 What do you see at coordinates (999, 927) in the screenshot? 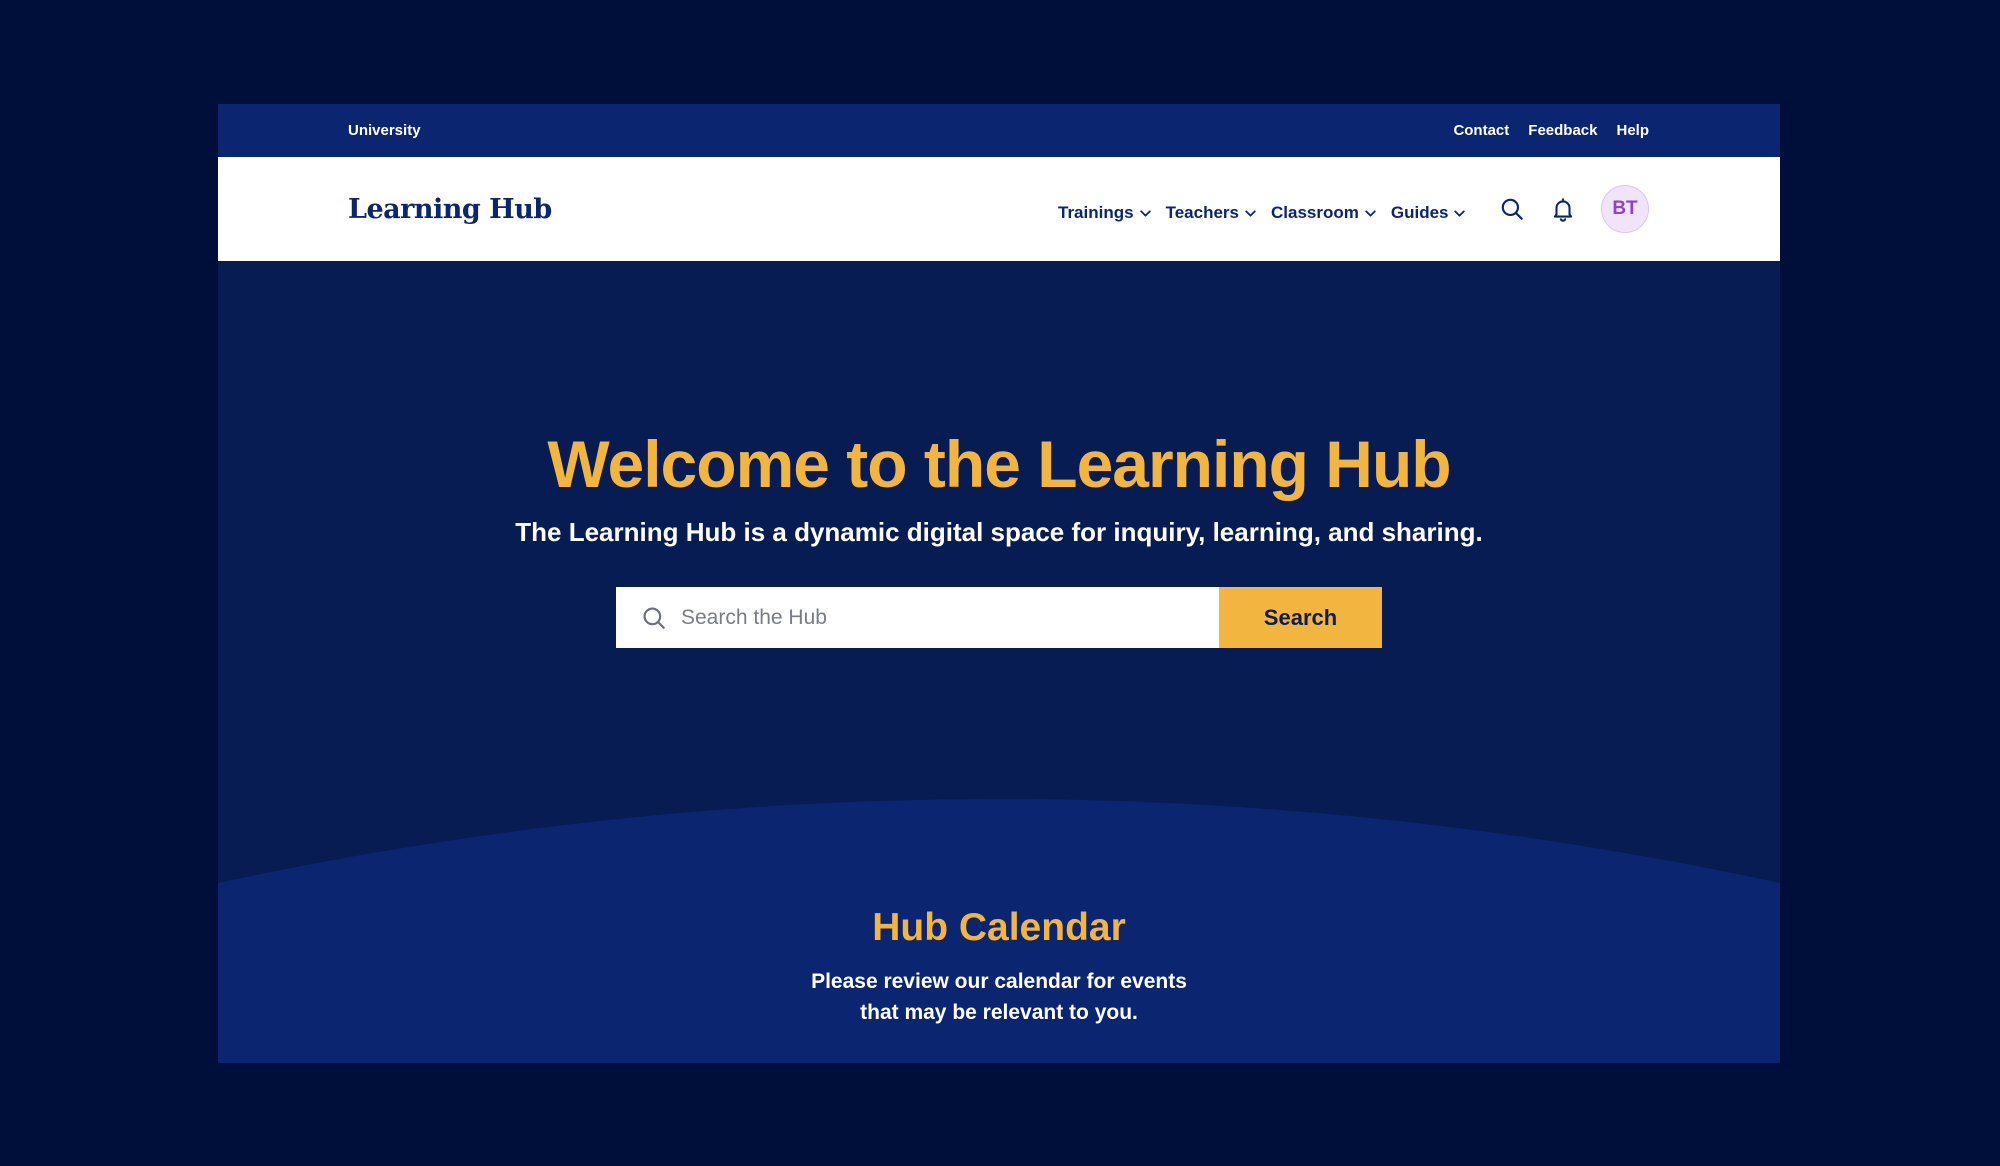
I see `calendar-title: Hub Calendar` at bounding box center [999, 927].